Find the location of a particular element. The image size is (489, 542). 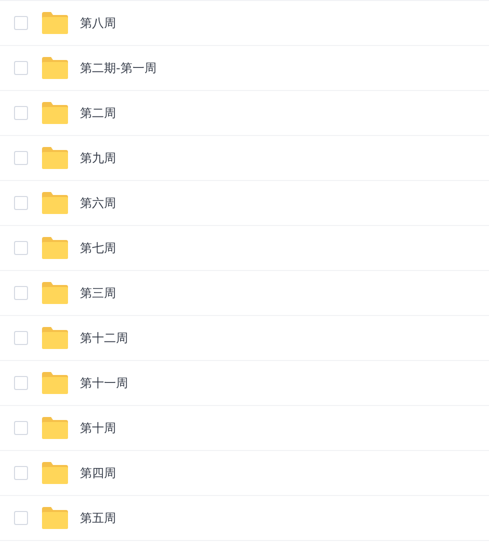

folder-name: 第四周 is located at coordinates (98, 473).